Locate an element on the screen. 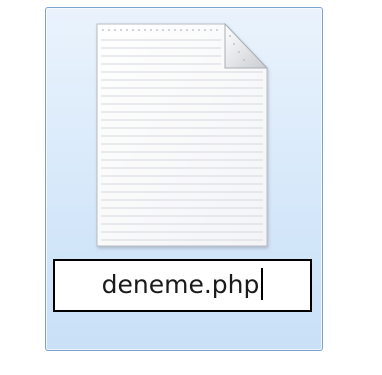 The width and height of the screenshot is (382, 375). text-caret is located at coordinates (262, 283).